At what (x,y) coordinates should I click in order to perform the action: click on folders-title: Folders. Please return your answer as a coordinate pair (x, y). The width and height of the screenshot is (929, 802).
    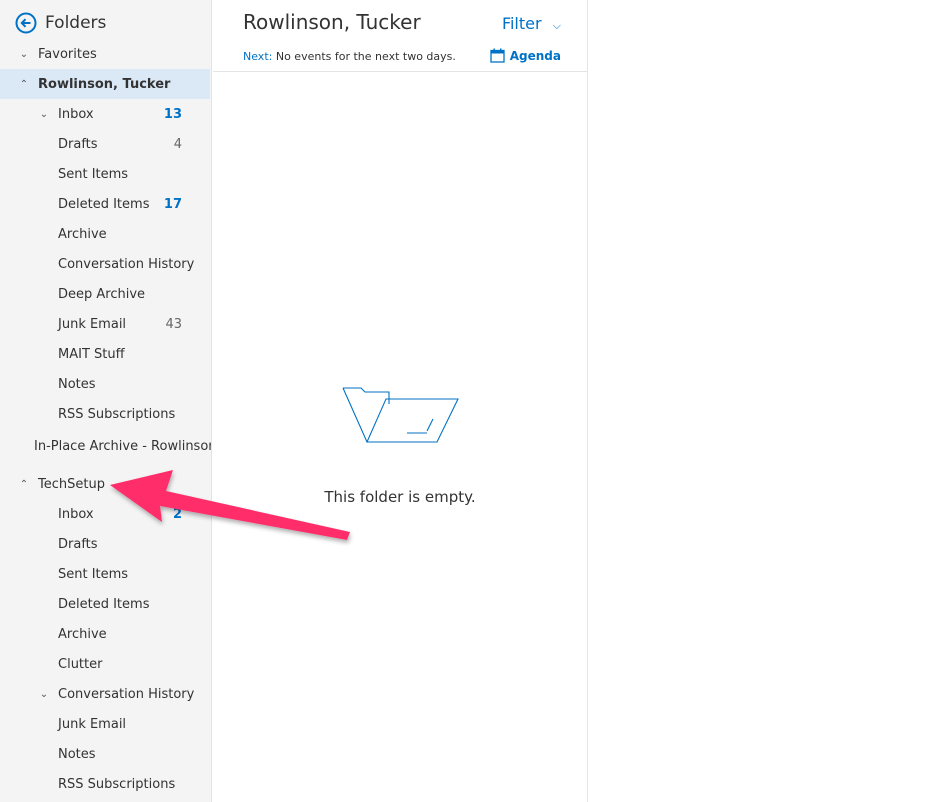
    Looking at the image, I should click on (76, 23).